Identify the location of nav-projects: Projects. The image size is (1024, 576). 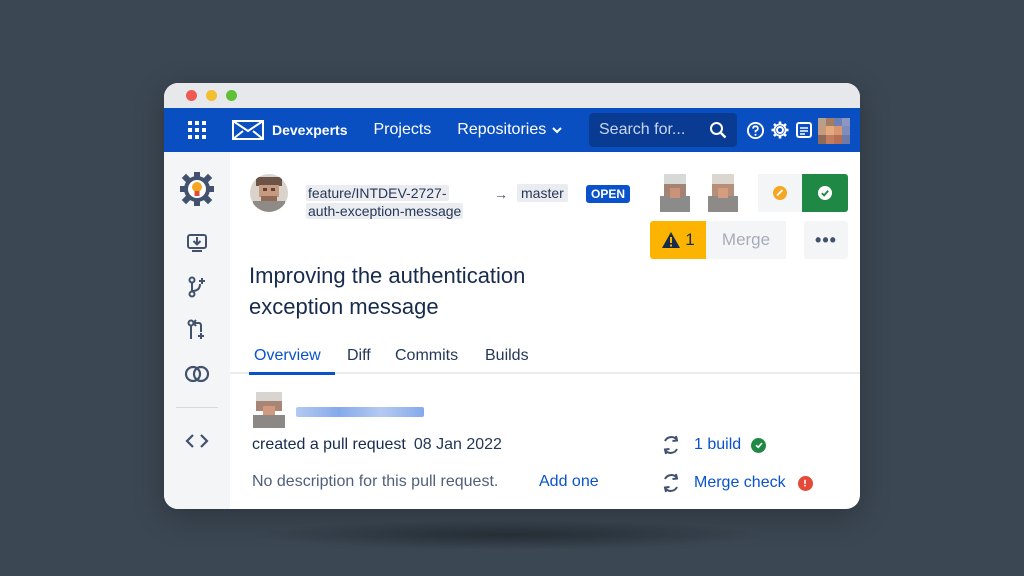
(403, 130).